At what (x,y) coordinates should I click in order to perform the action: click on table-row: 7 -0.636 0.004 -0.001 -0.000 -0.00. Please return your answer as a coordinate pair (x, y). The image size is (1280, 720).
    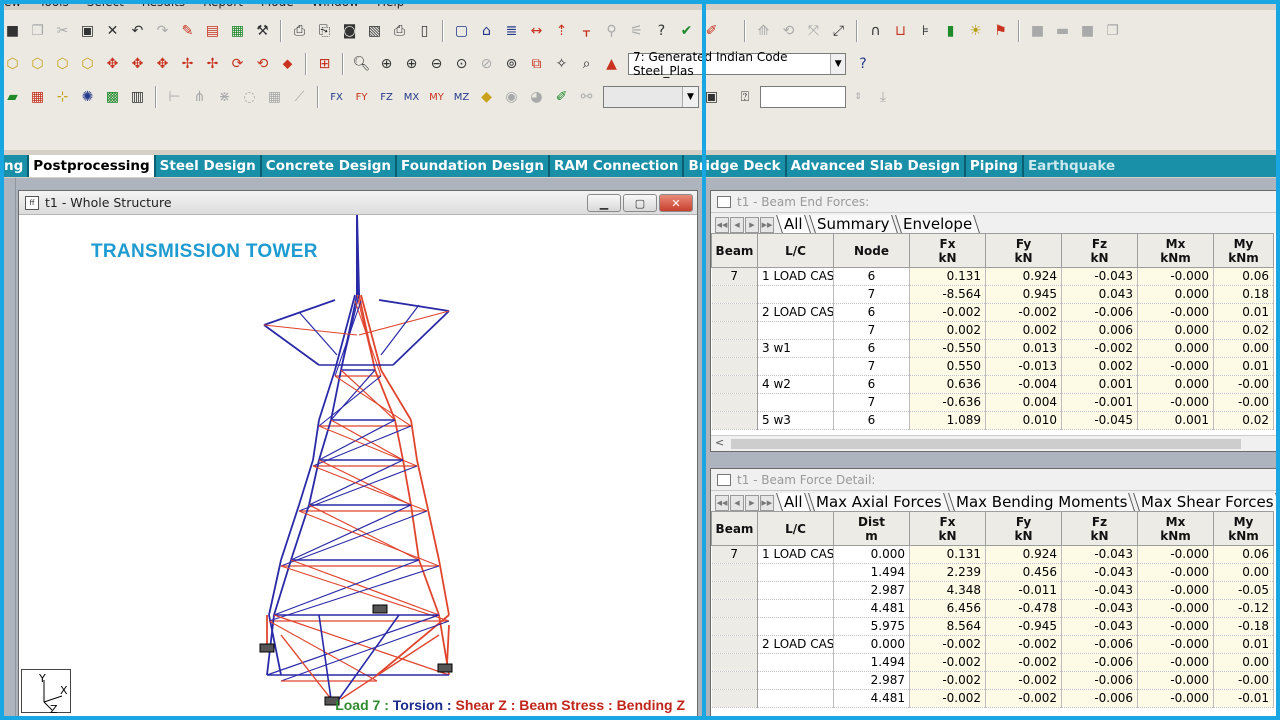
    Looking at the image, I should click on (992, 402).